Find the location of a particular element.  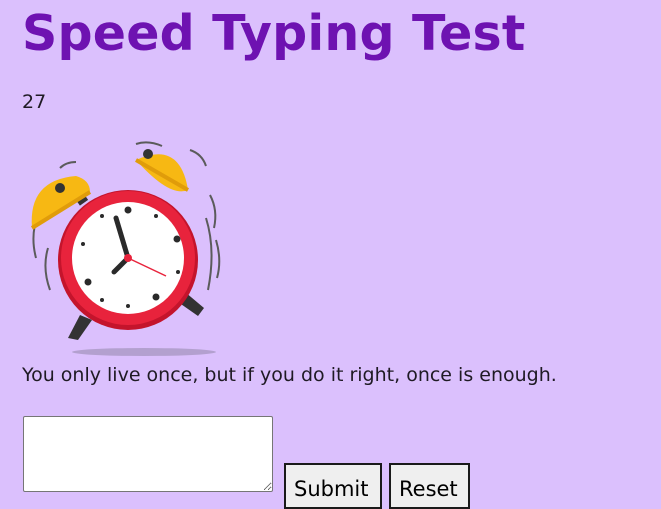

alarm-clock-image is located at coordinates (125, 250).